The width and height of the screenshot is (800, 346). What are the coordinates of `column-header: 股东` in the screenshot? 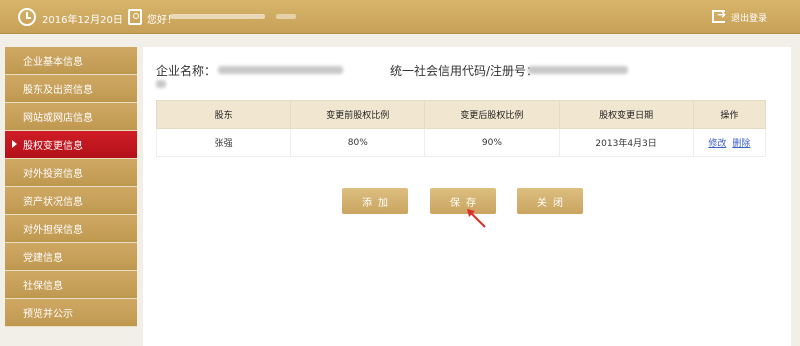 It's located at (223, 114).